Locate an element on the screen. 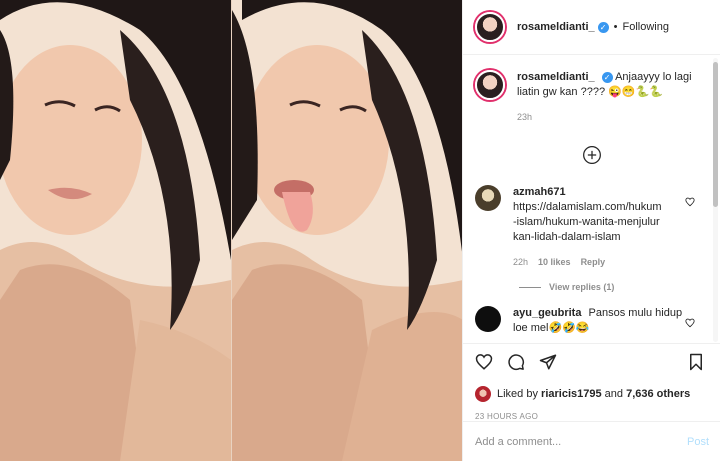 The image size is (720, 461). post-header: rosameldianti_ ✓ • Following is located at coordinates (591, 27).